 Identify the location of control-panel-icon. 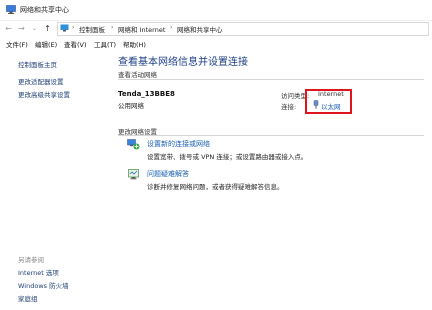
(64, 28).